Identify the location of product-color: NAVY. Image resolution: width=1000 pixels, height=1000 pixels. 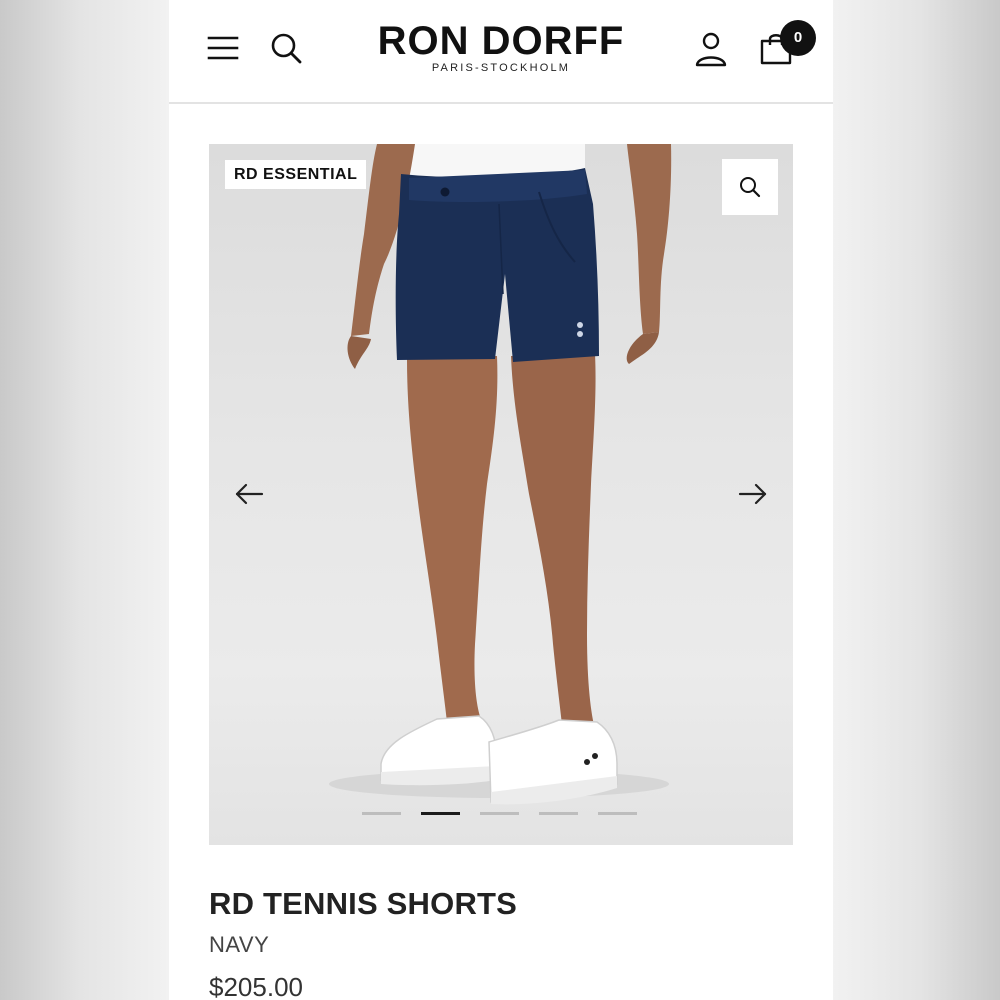
(239, 944).